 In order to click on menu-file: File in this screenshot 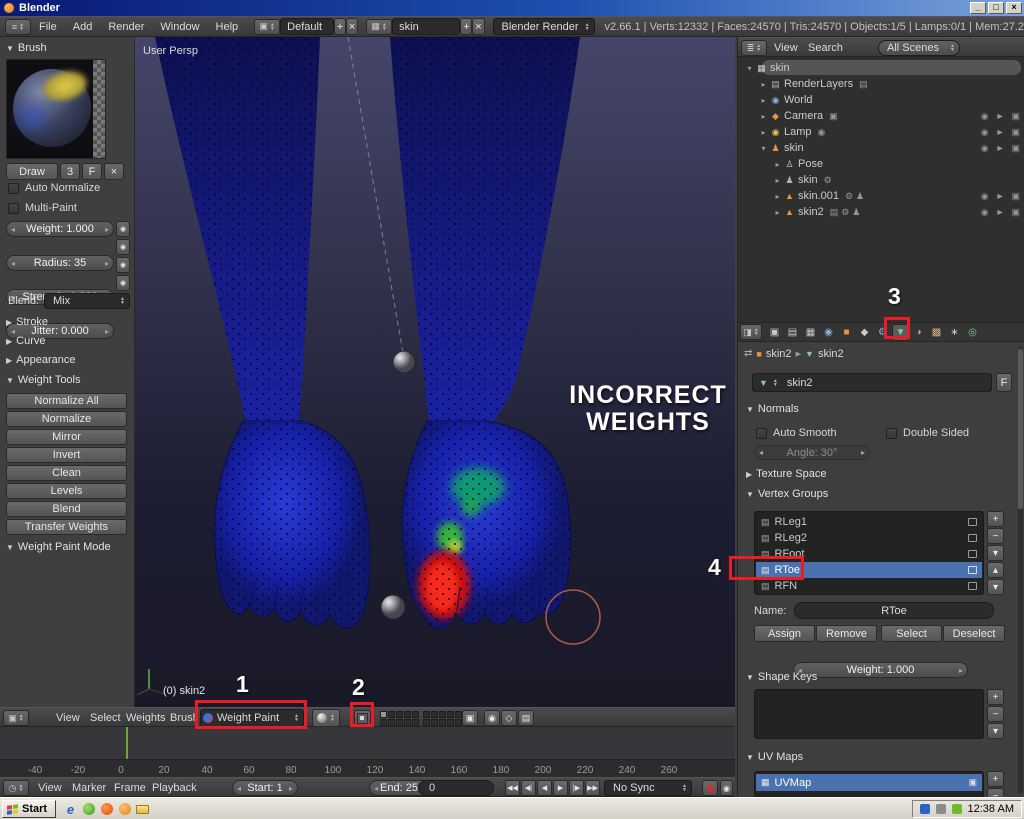, I will do `click(48, 27)`.